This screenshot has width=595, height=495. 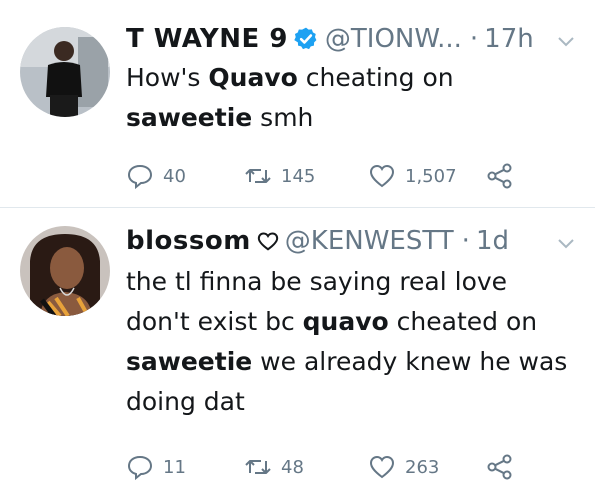 I want to click on like-count: 263, so click(x=422, y=467).